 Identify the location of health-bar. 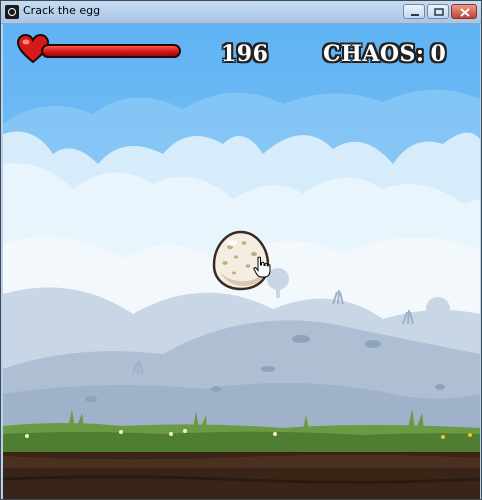
(111, 51).